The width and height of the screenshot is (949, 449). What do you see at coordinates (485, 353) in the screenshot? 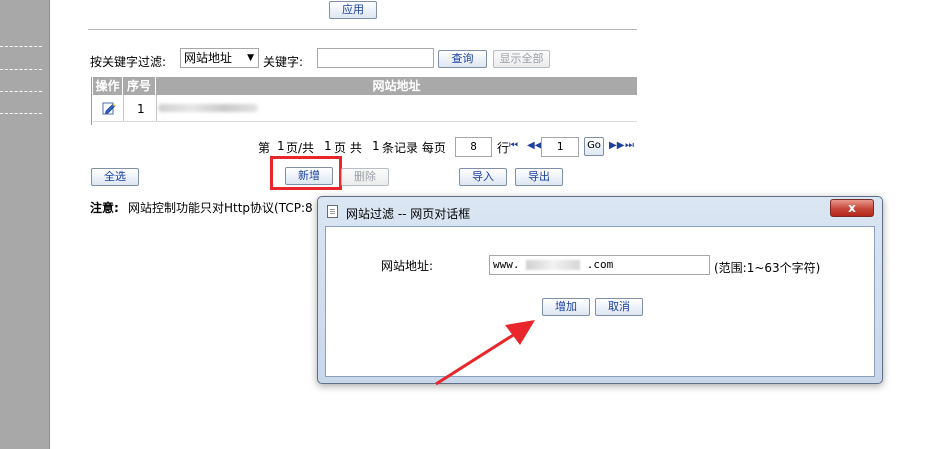
I see `annotation-arrow` at bounding box center [485, 353].